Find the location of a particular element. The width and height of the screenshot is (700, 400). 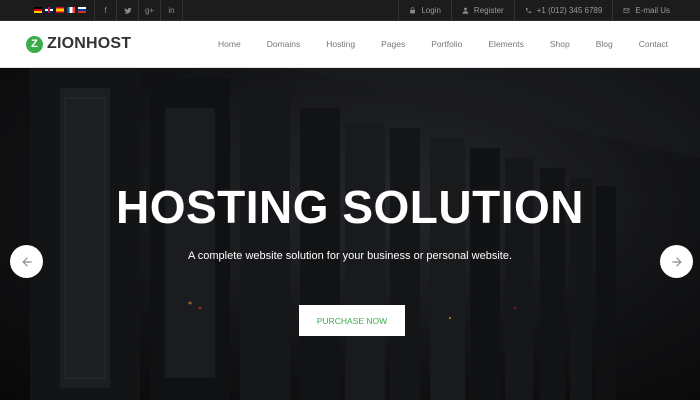

nav-item-portfolio: Portfolio is located at coordinates (446, 44).